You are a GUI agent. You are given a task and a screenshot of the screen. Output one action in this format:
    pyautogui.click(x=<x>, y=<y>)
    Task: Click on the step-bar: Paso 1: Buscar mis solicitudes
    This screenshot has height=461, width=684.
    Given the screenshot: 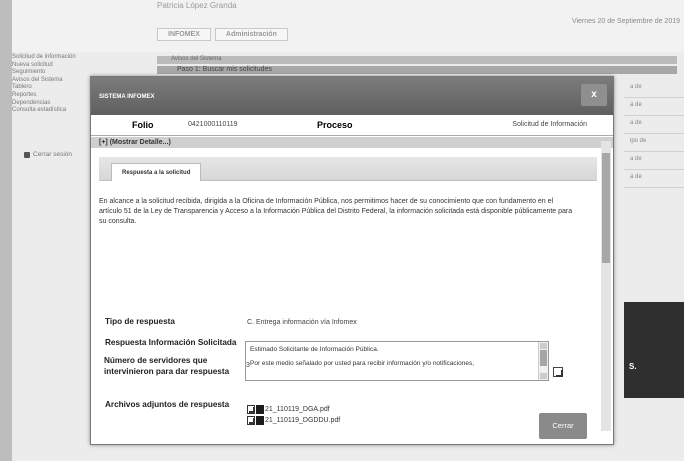 What is the action you would take?
    pyautogui.click(x=417, y=70)
    